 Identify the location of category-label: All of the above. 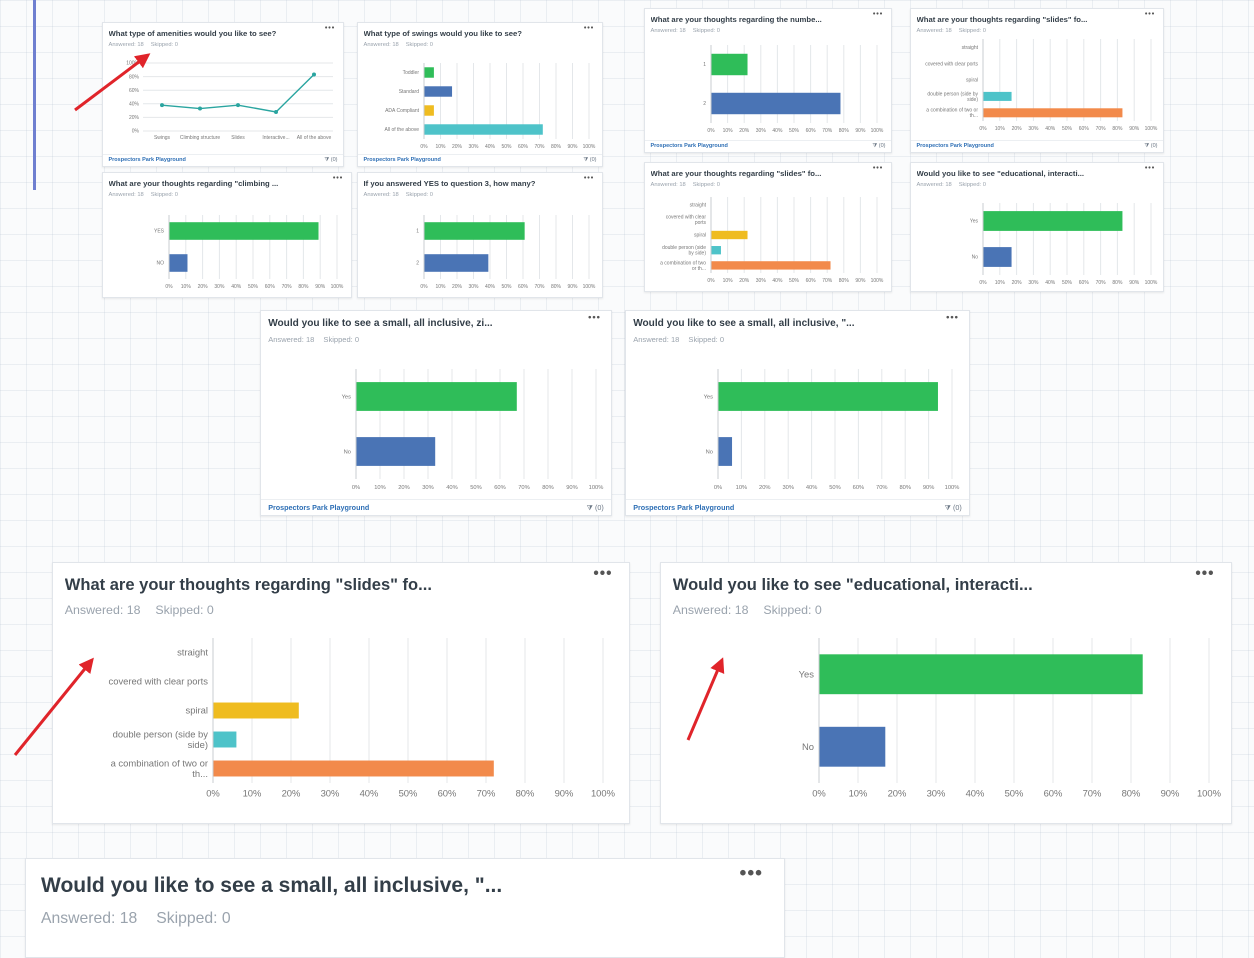
(402, 130).